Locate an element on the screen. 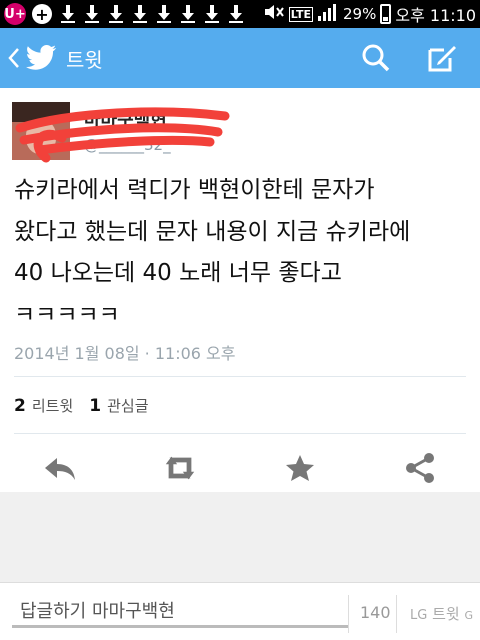 Image resolution: width=480 pixels, height=640 pixels. page-title: 트윗 is located at coordinates (84, 59).